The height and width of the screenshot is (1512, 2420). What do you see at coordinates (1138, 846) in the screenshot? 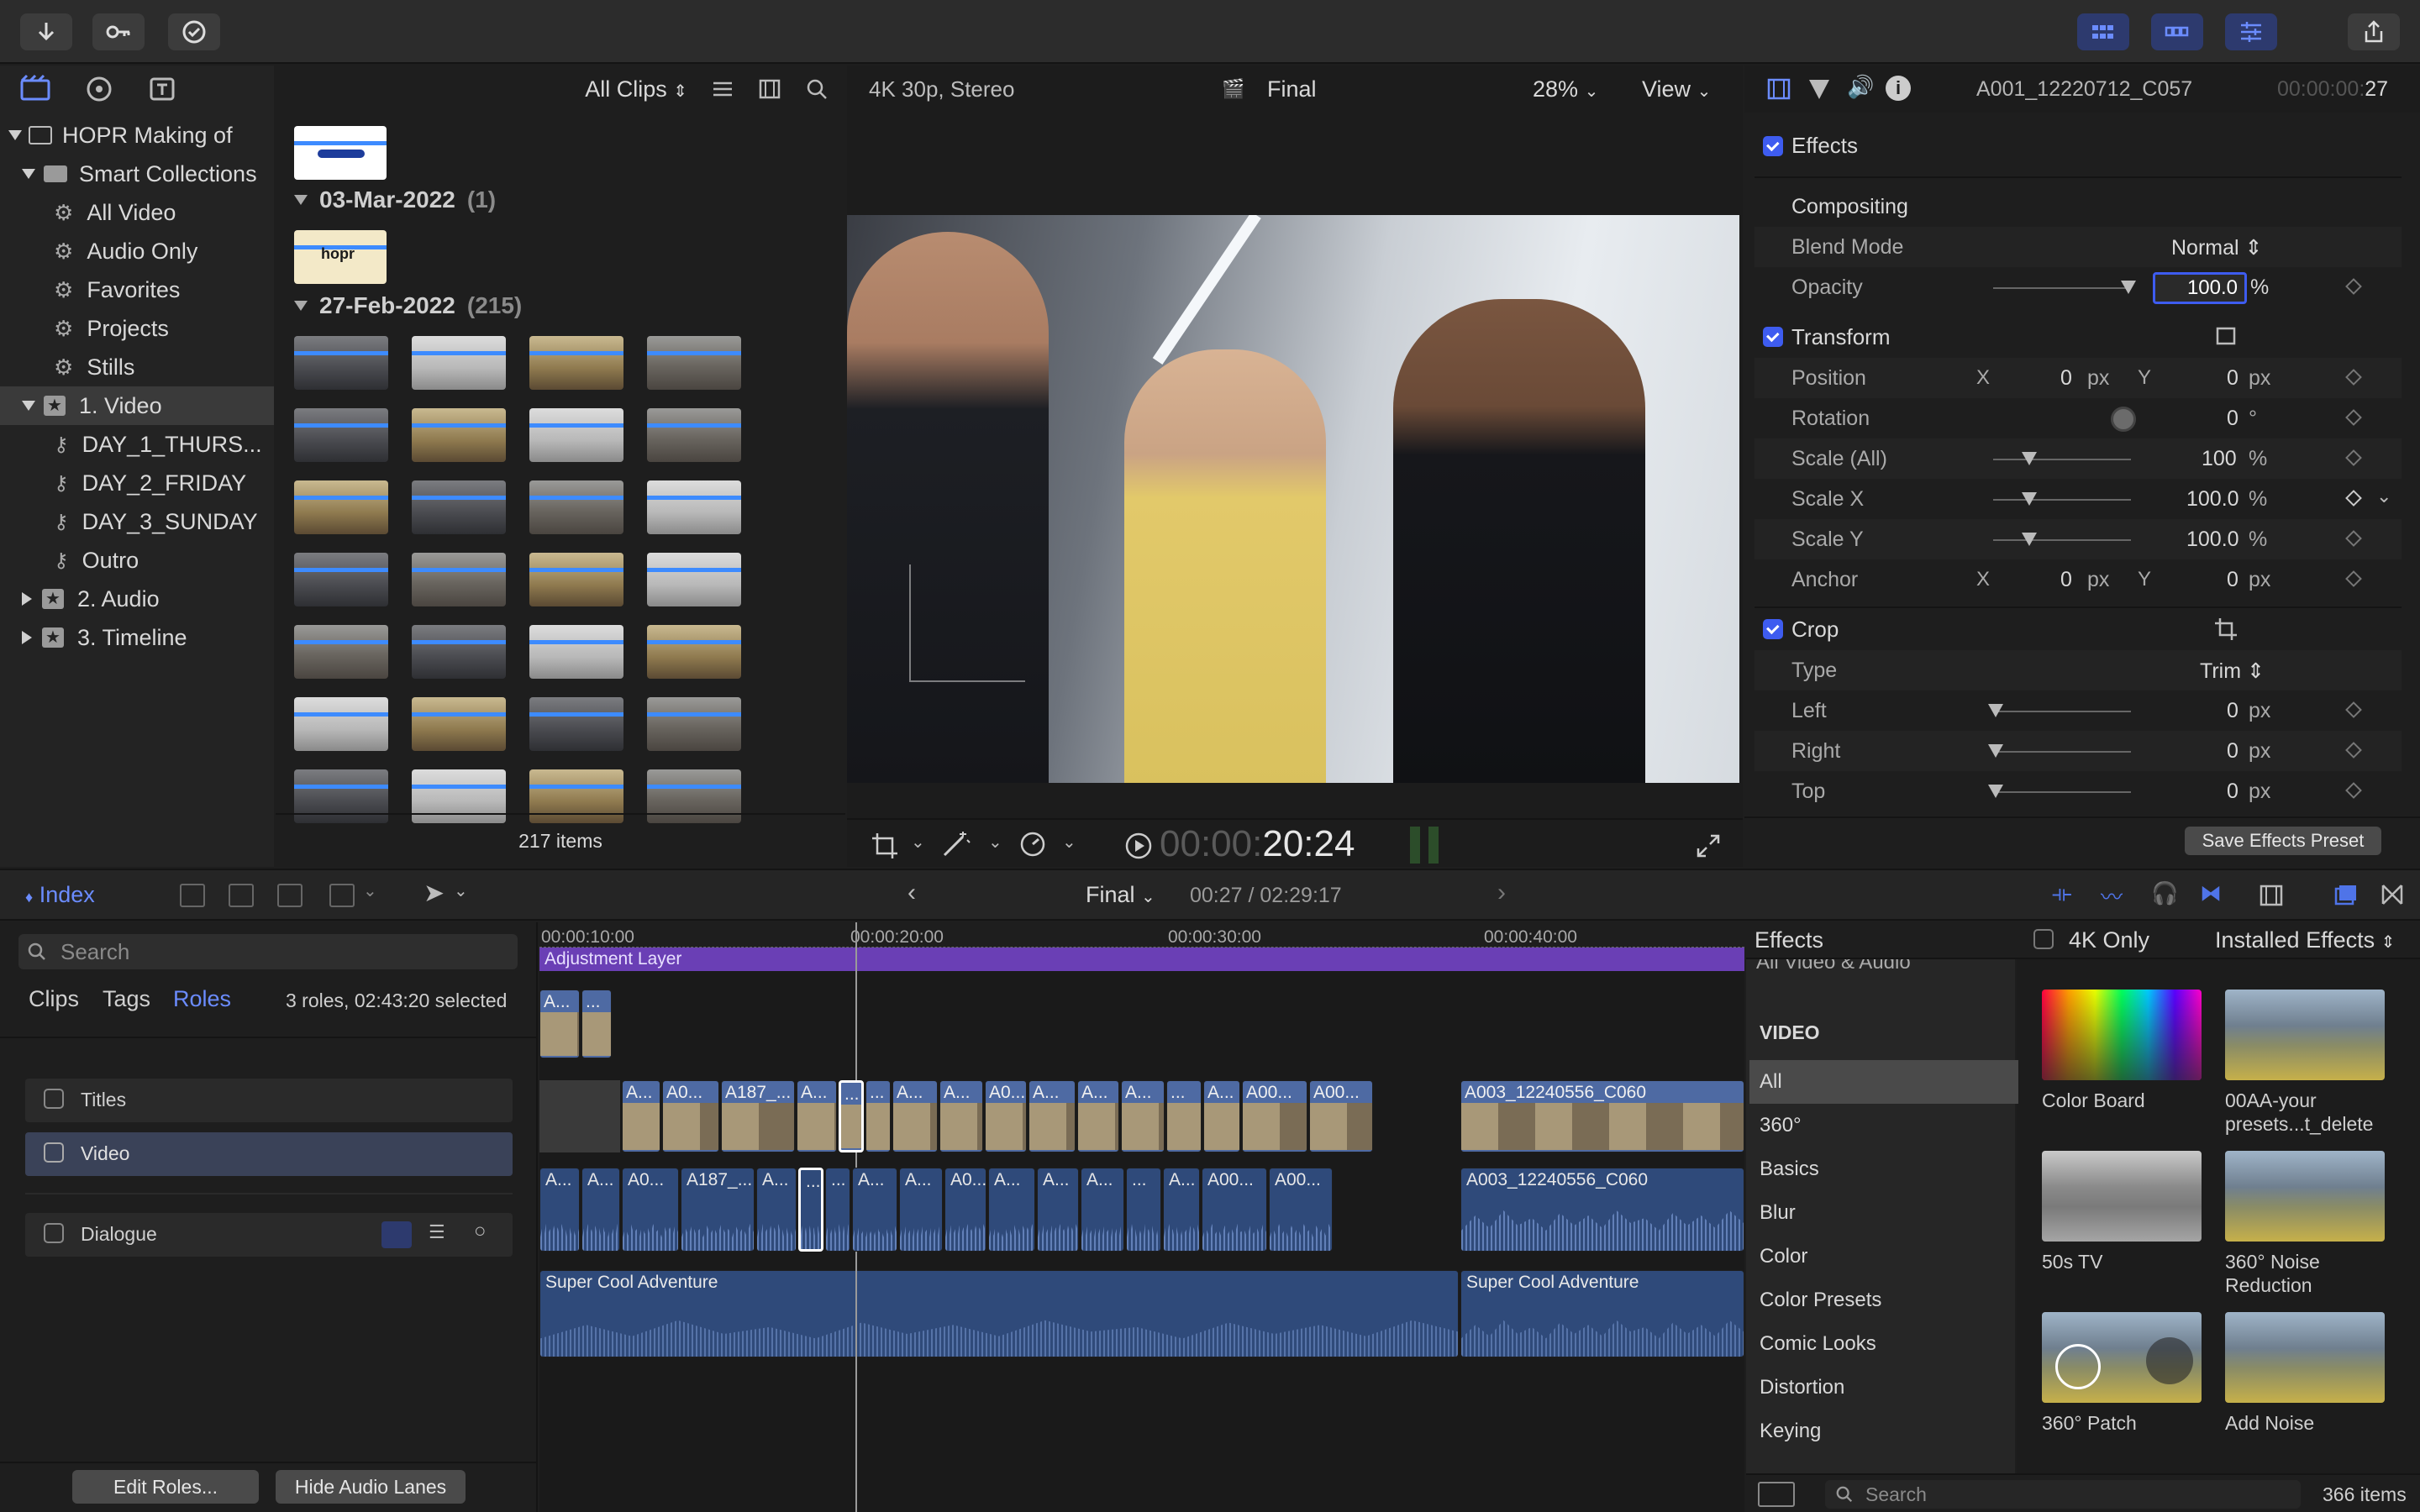
I see `play-icon` at bounding box center [1138, 846].